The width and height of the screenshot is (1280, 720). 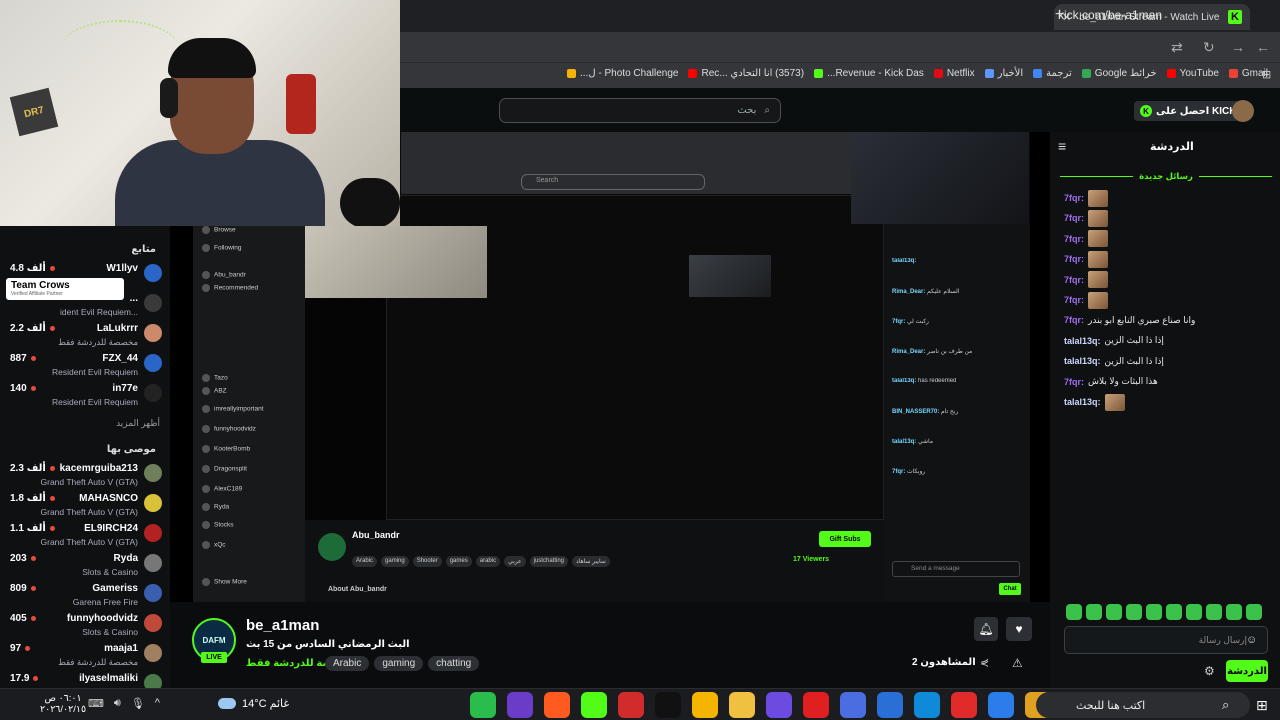 I want to click on follow-heart-icon: ♥, so click(x=1019, y=629).